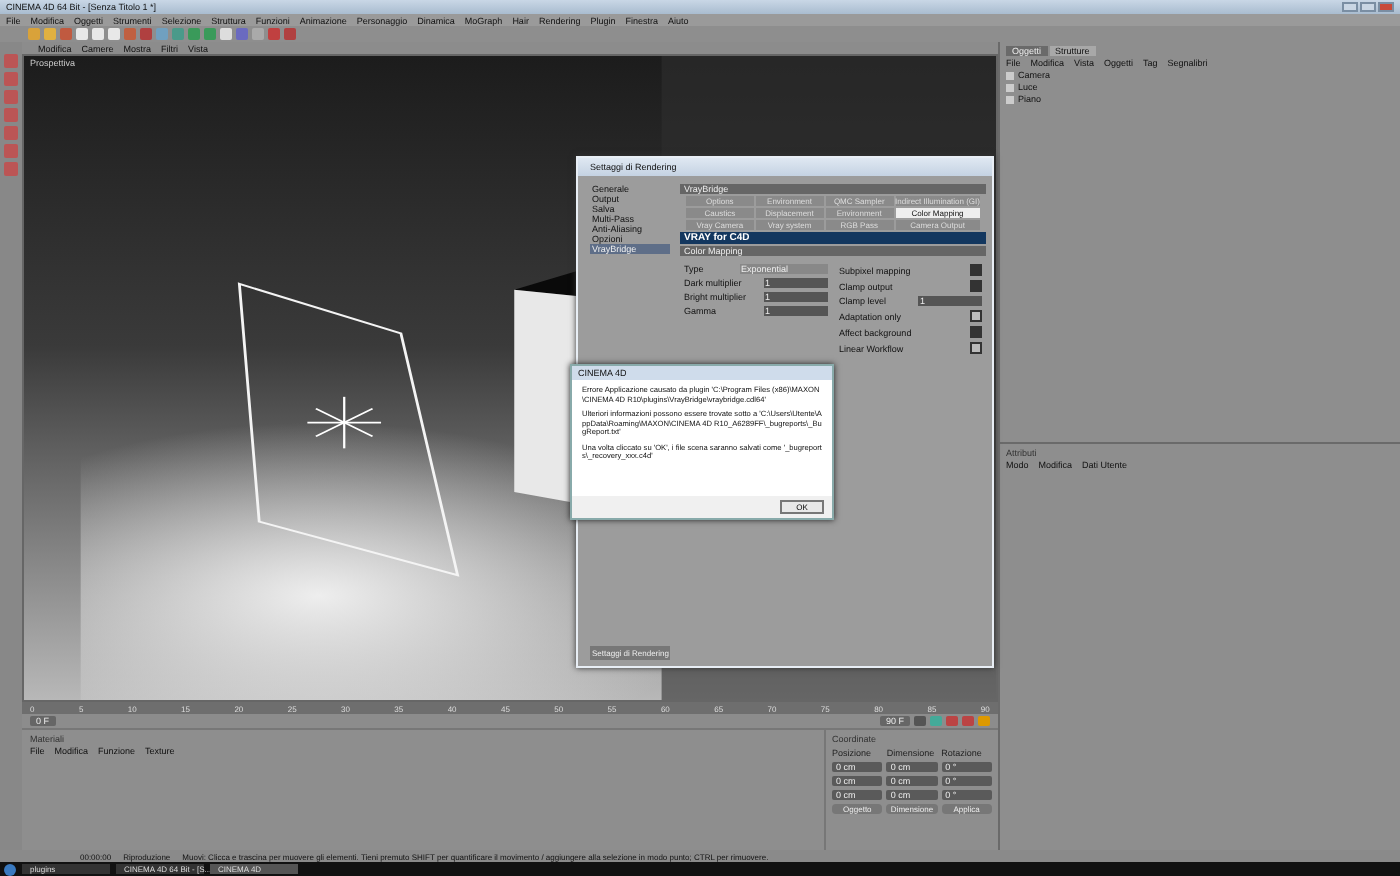 Image resolution: width=1400 pixels, height=876 pixels. Describe the element at coordinates (1386, 7) in the screenshot. I see `close-button` at that location.